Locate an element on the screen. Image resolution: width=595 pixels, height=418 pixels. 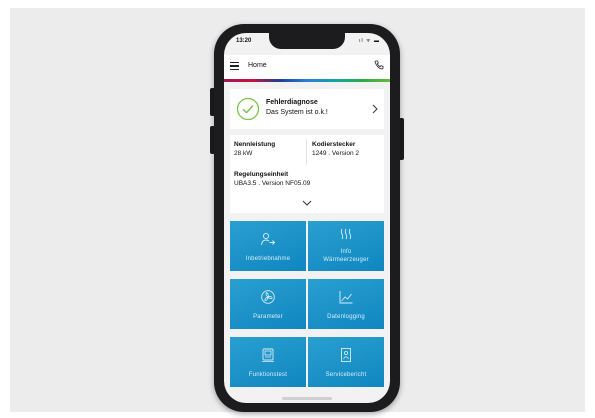
status-icons: ıl ᯤ ▬ is located at coordinates (369, 41).